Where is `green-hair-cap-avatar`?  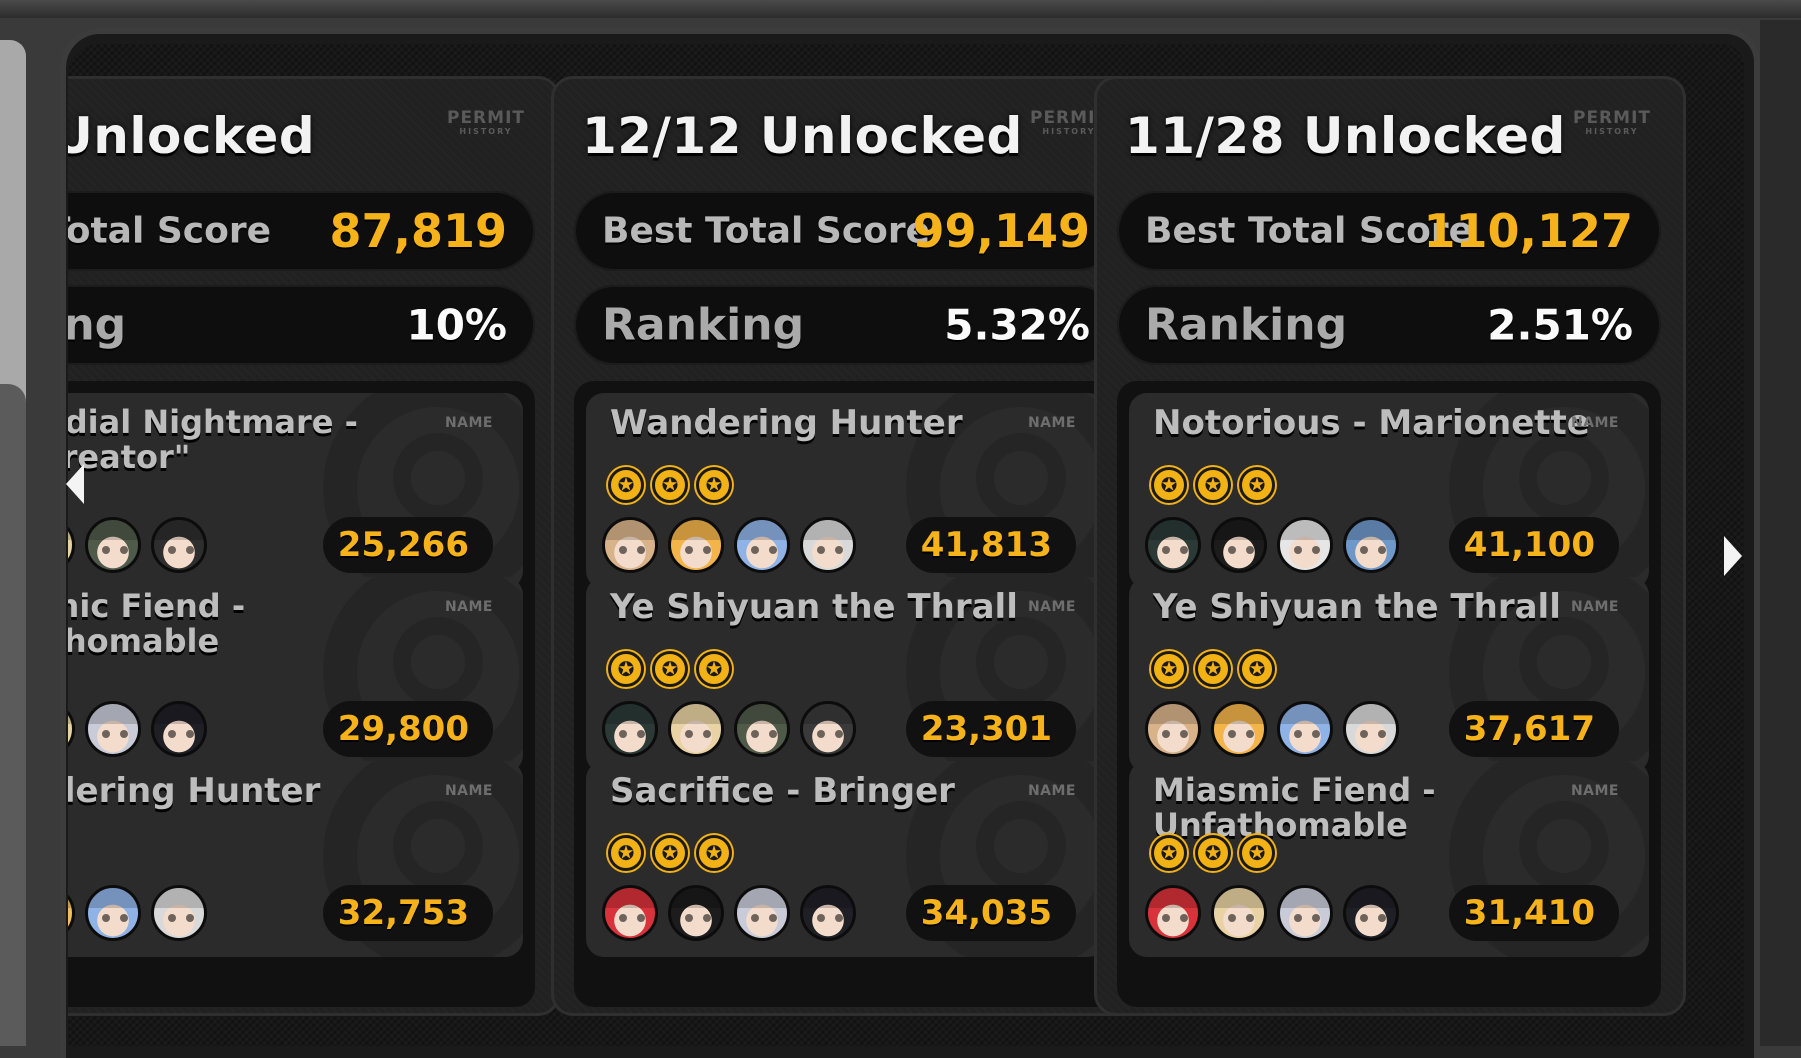 green-hair-cap-avatar is located at coordinates (113, 545).